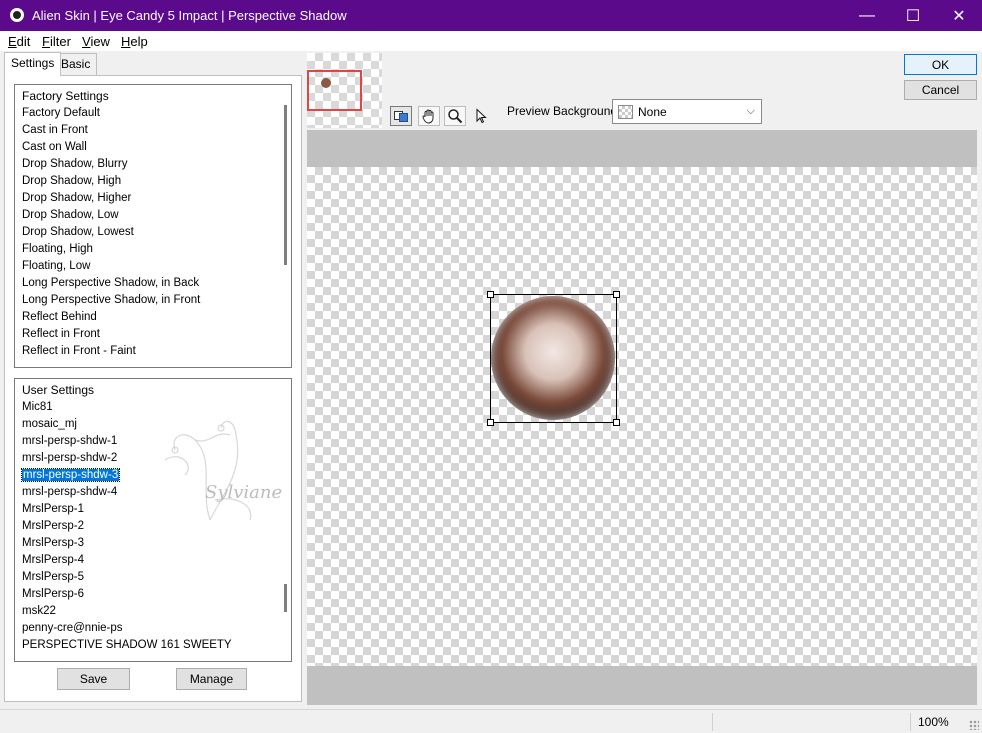  I want to click on list-item: Drop Shadow, Lowest, so click(153, 232).